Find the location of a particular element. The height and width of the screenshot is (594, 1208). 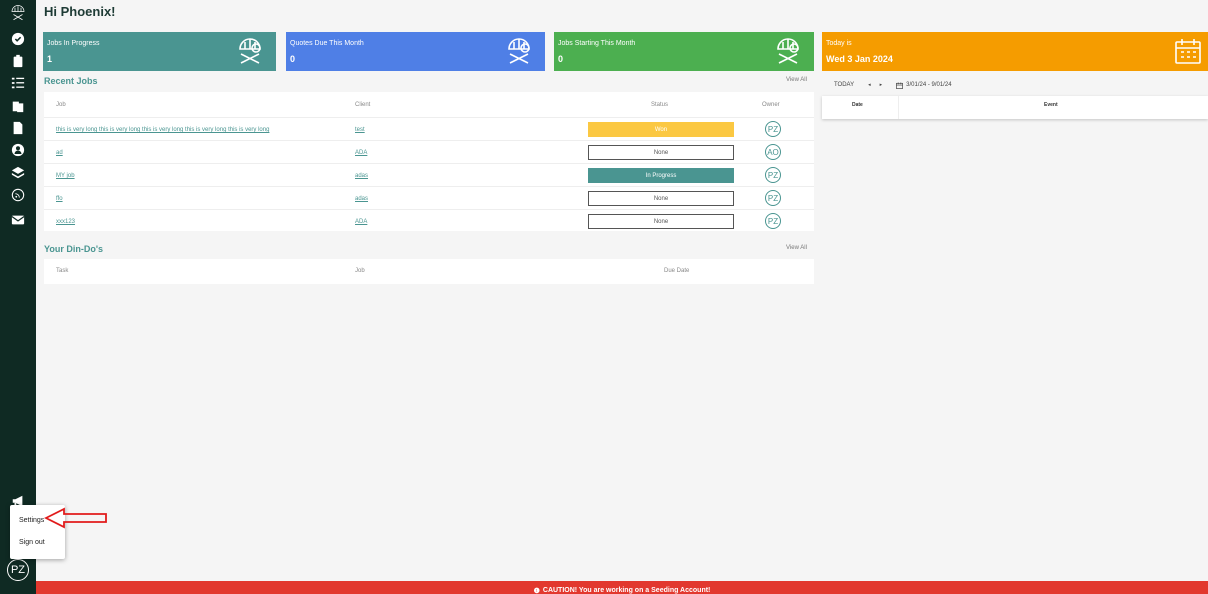

recent-jobs-title: Recent Jobs is located at coordinates (71, 81).